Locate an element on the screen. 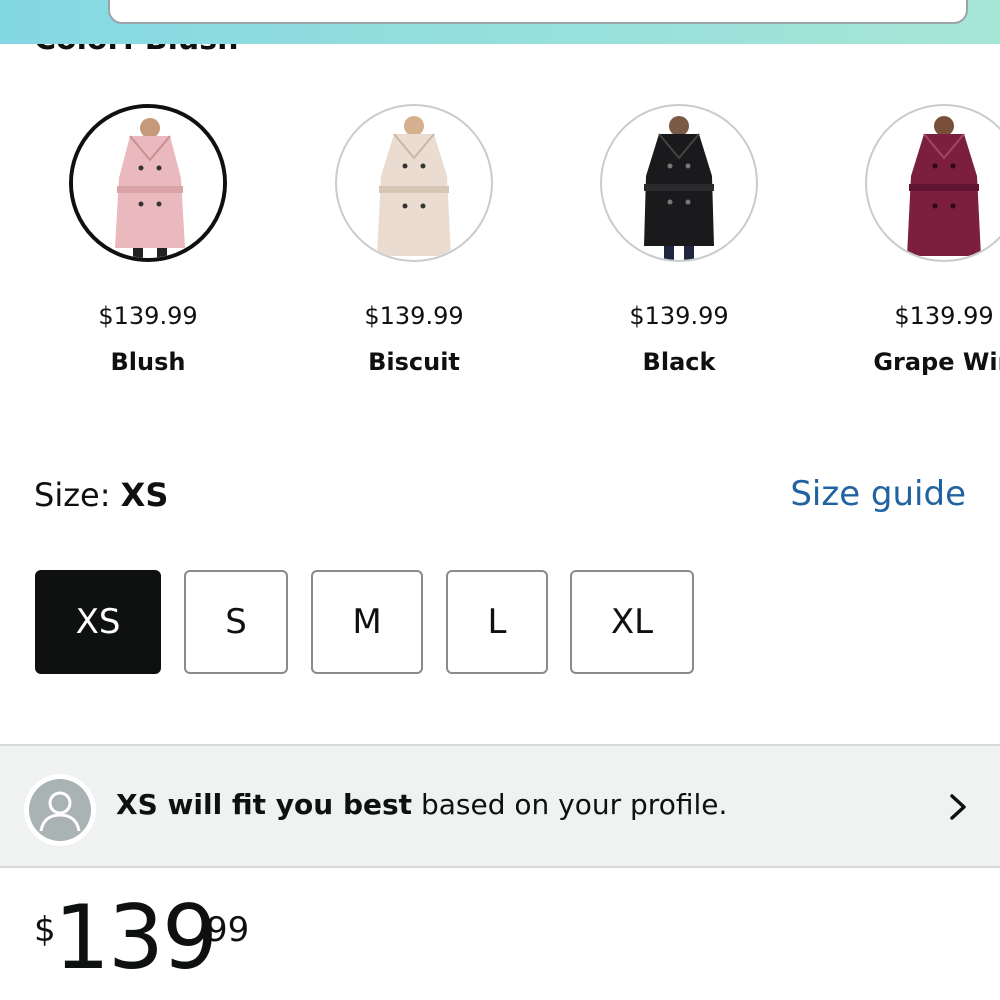 The width and height of the screenshot is (1000, 1000). swatch-grape-wine: $139.99 Grape Win is located at coordinates (912, 240).